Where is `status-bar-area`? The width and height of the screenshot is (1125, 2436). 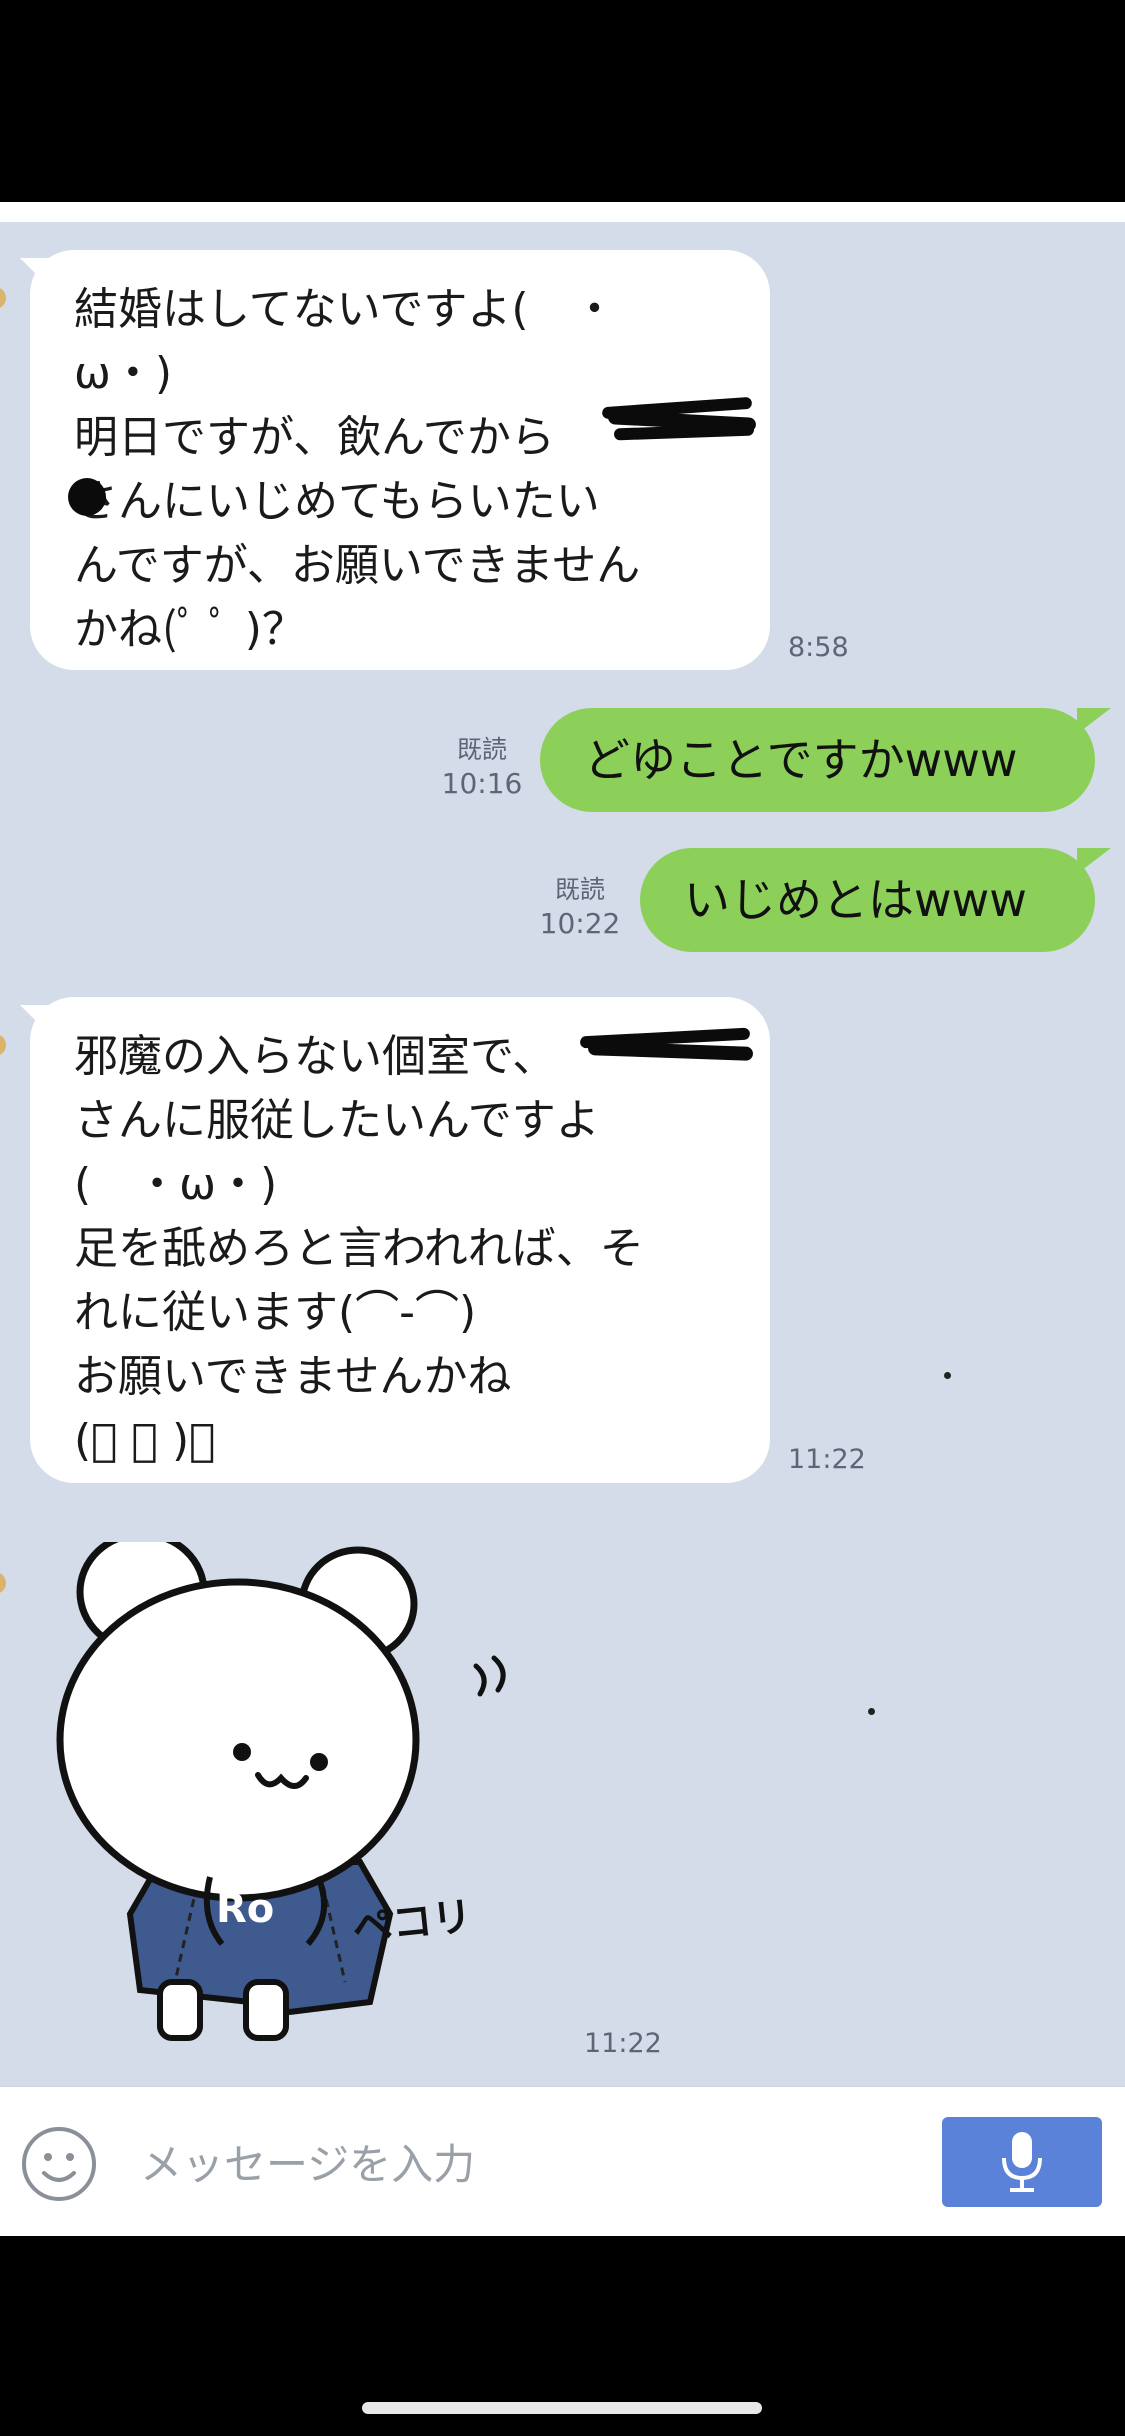 status-bar-area is located at coordinates (562, 101).